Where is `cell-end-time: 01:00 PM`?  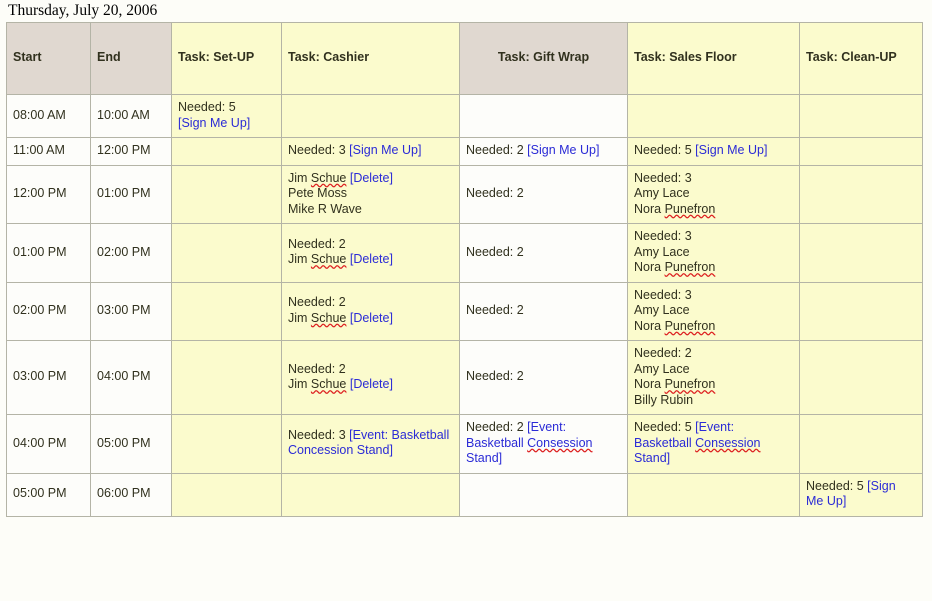
cell-end-time: 01:00 PM is located at coordinates (131, 194).